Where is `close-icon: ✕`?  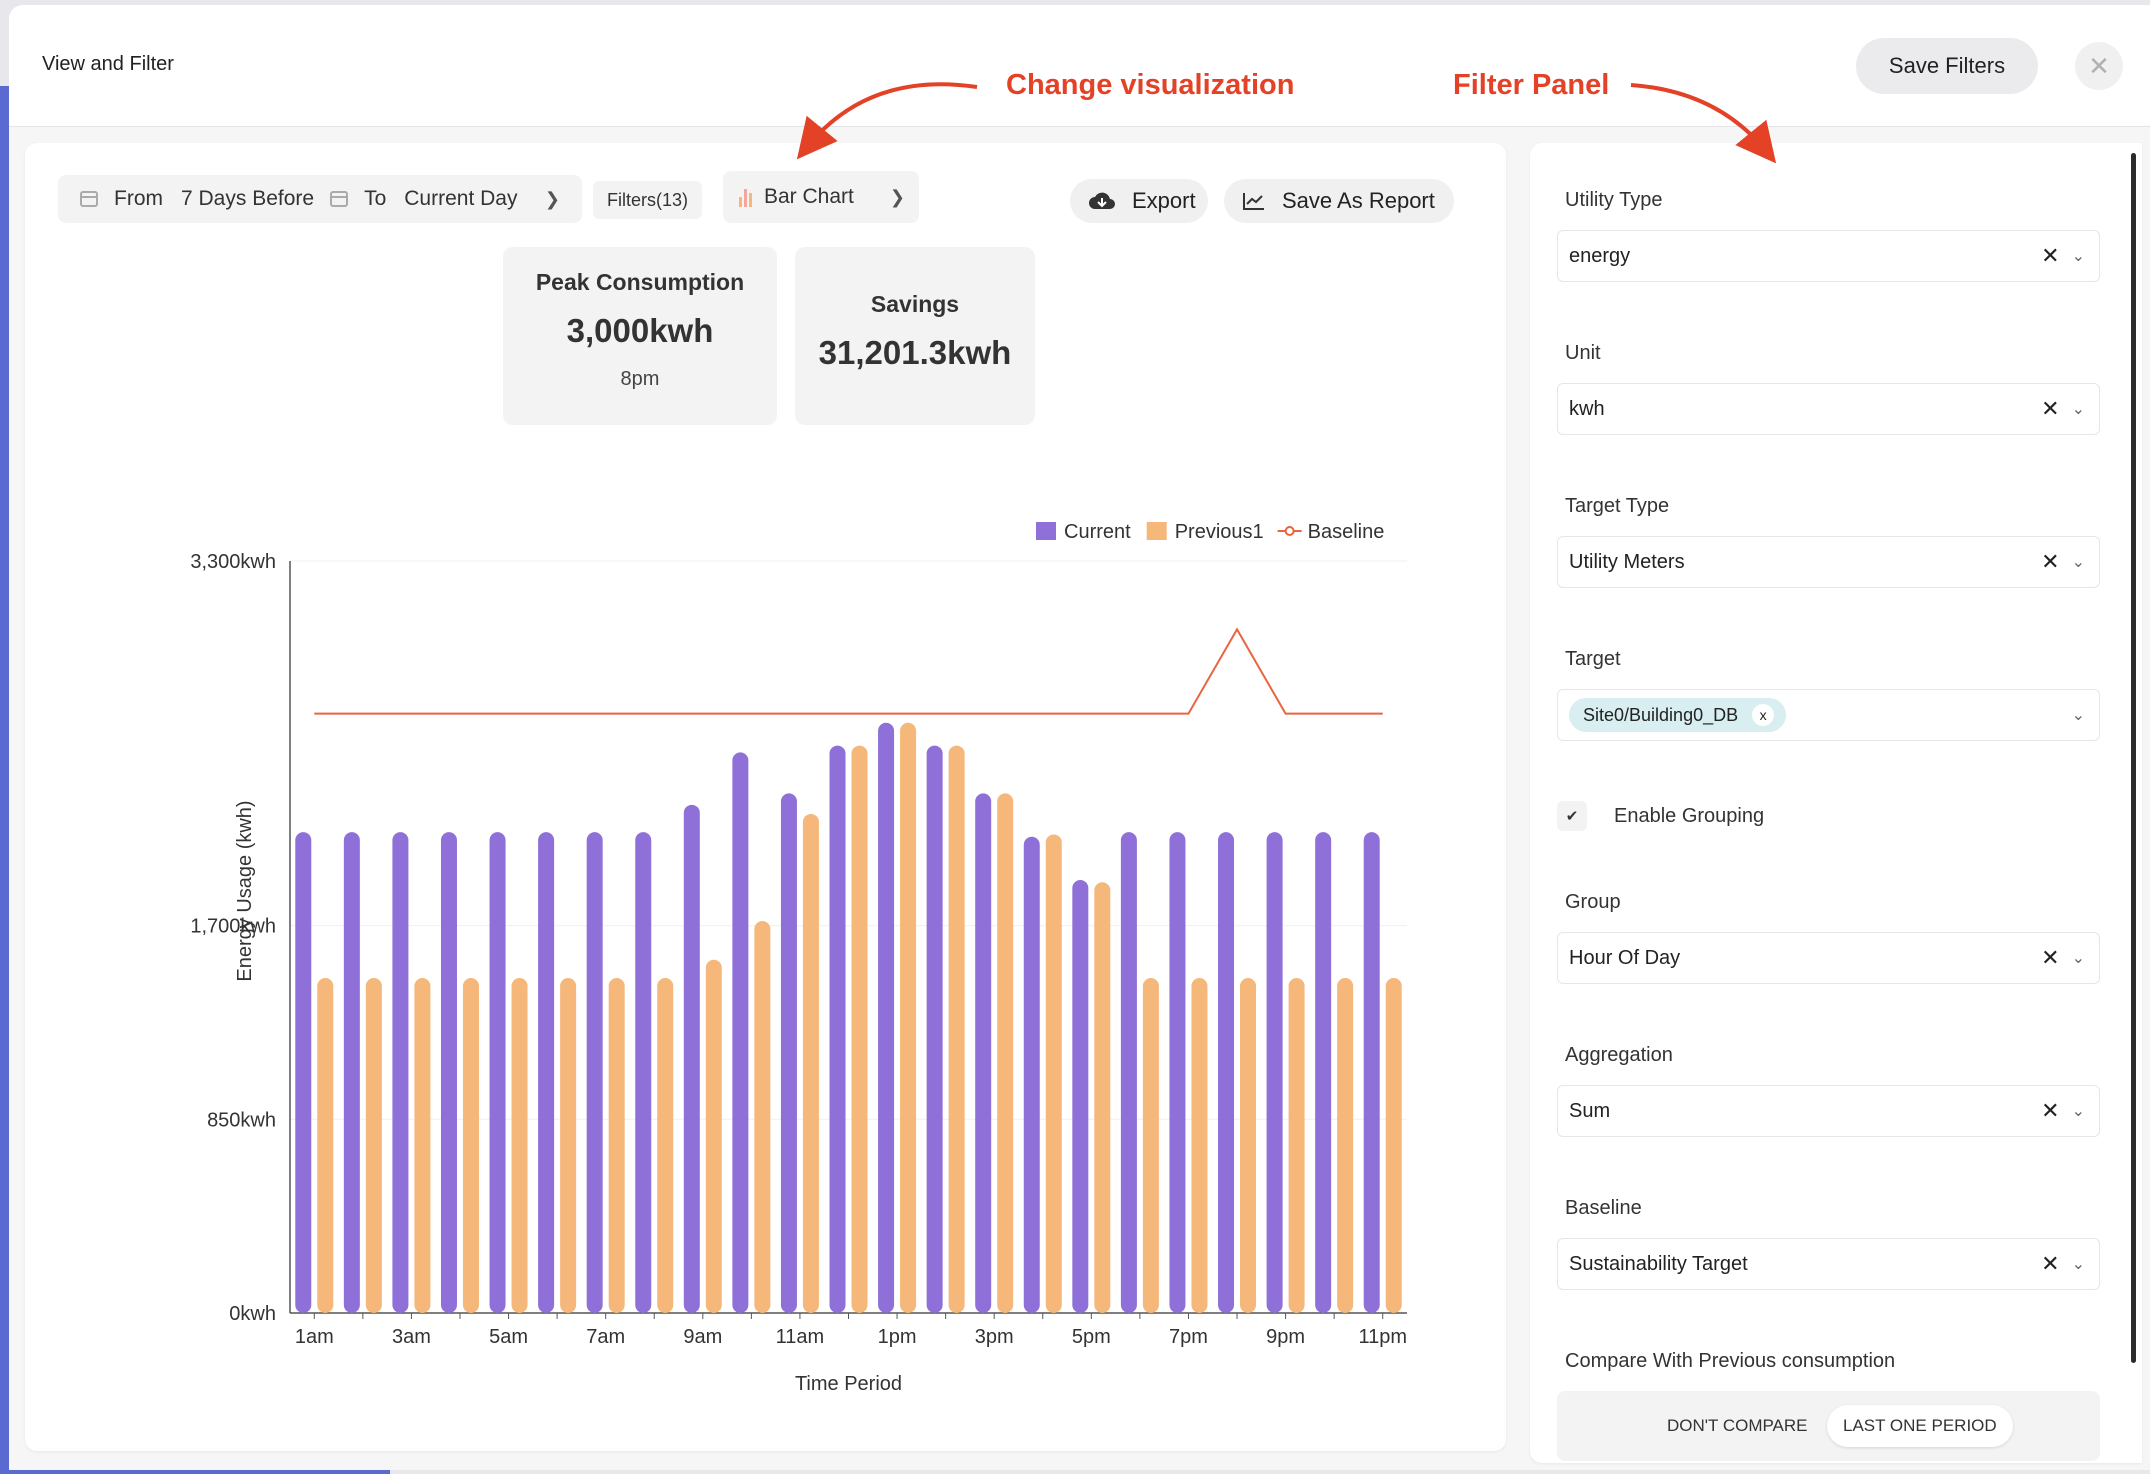
close-icon: ✕ is located at coordinates (2099, 66).